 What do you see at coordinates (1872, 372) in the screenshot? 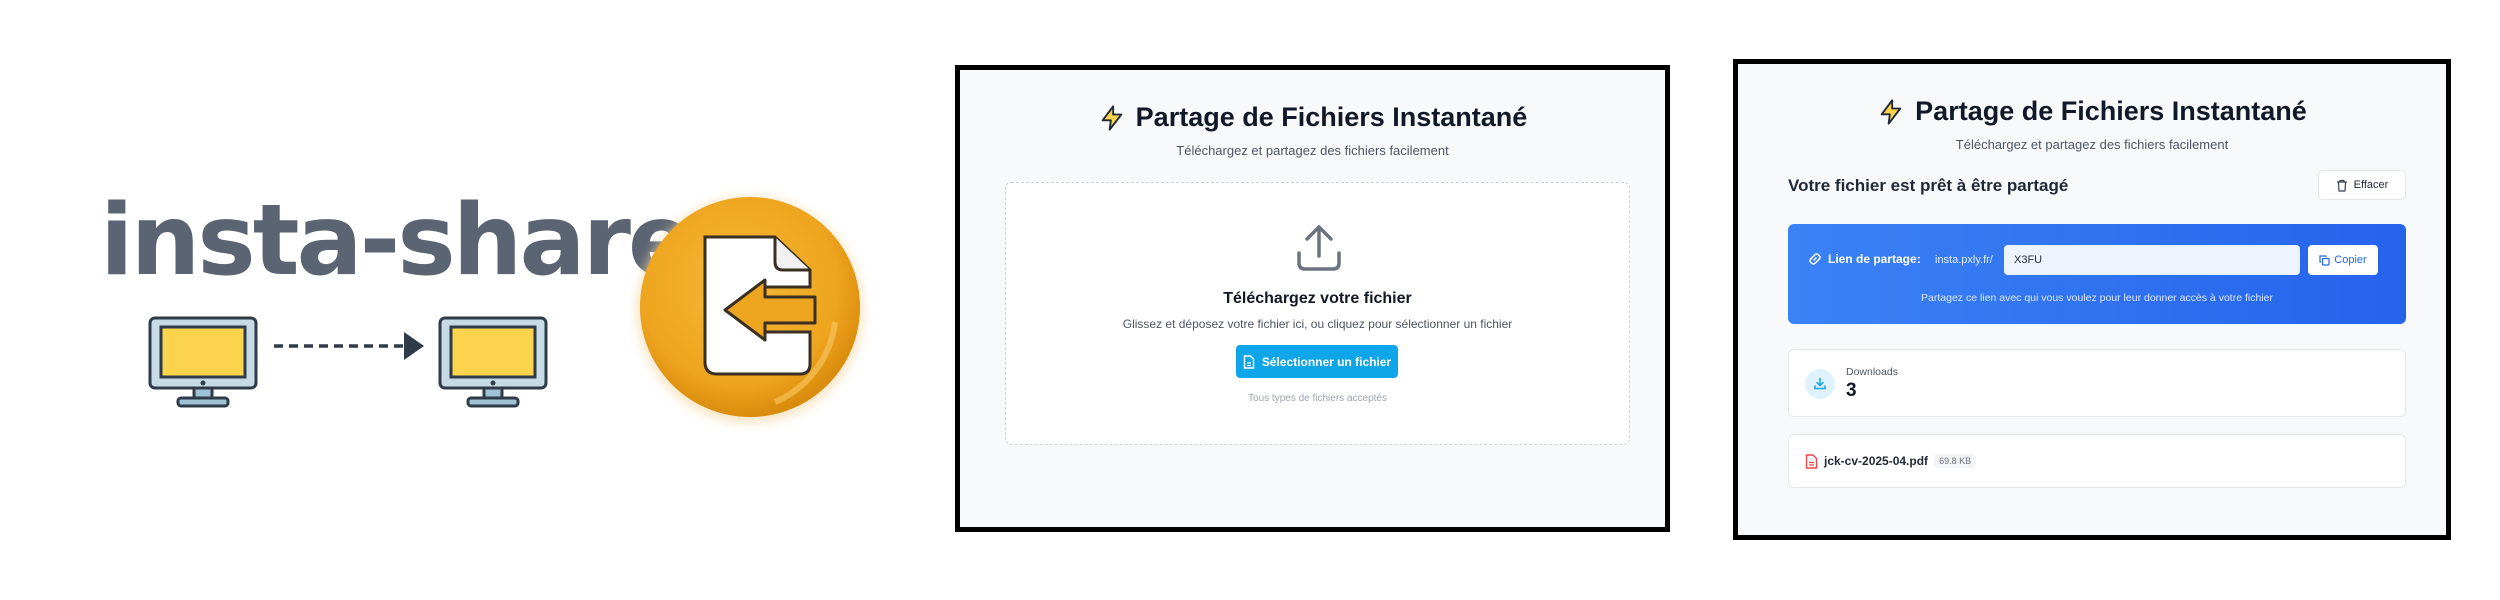
I see `downloads-label: Downloads` at bounding box center [1872, 372].